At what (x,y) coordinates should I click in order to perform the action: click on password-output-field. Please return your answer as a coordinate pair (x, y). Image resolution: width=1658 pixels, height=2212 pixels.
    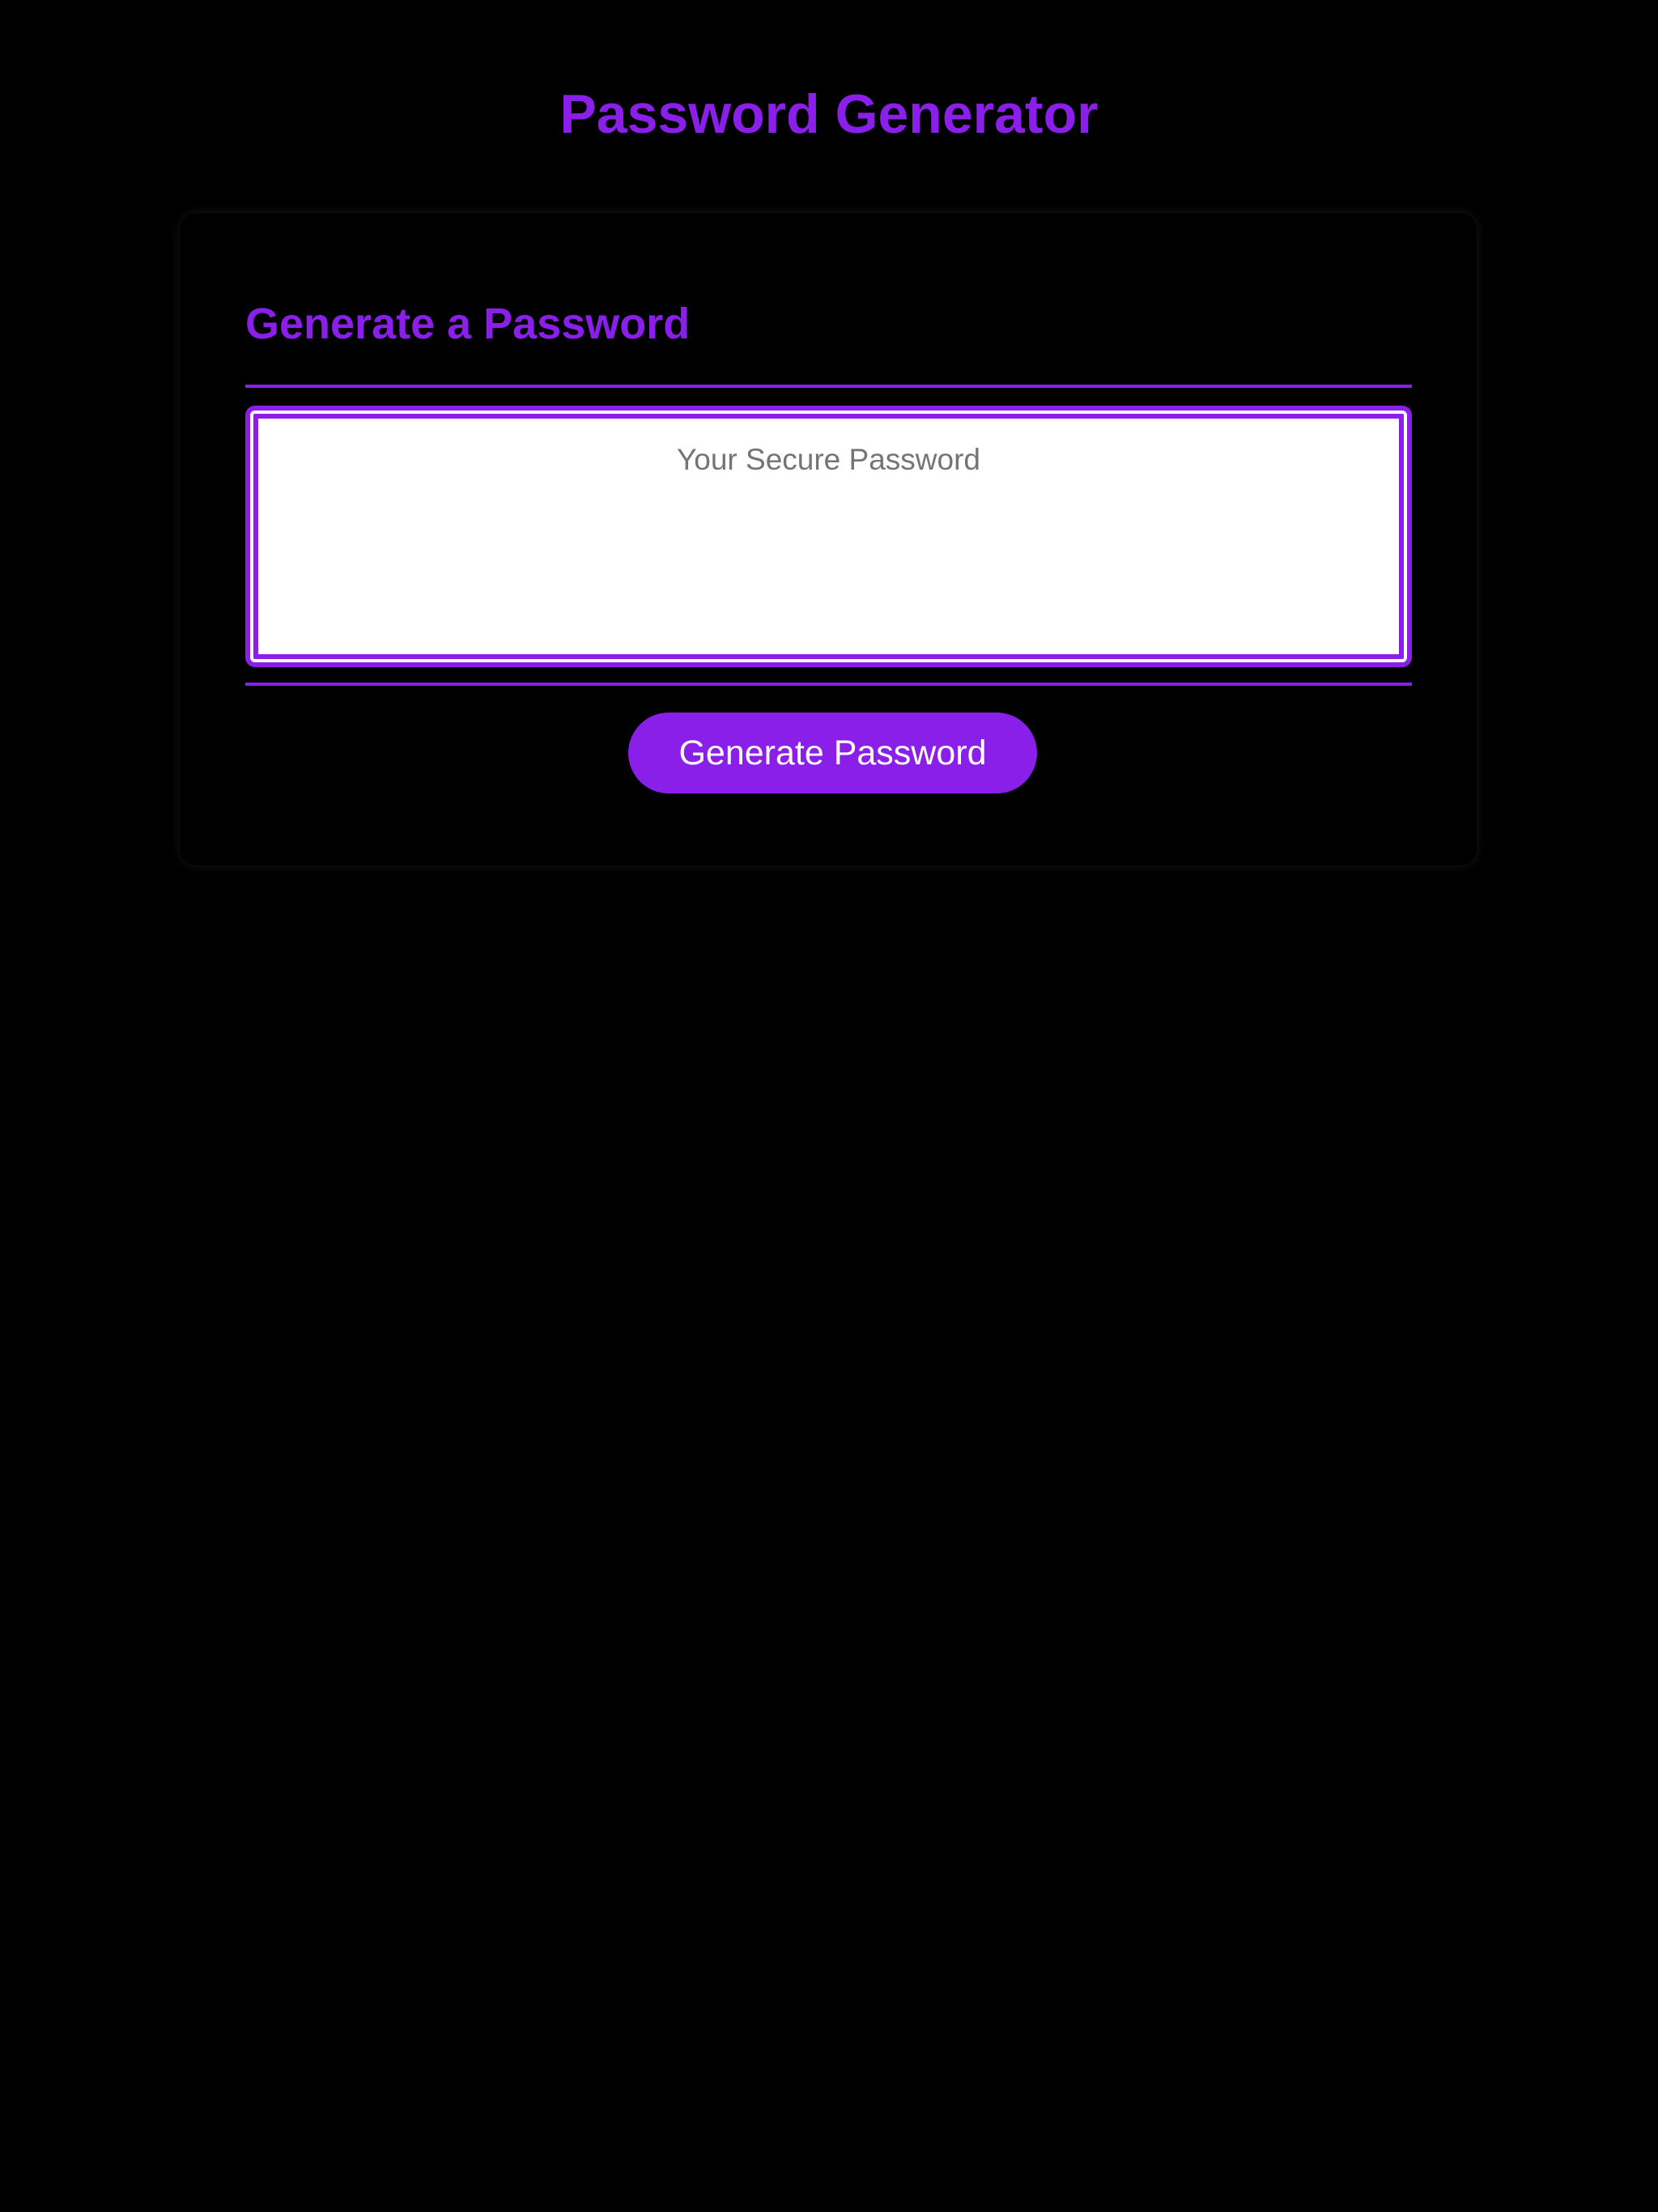
    Looking at the image, I should click on (828, 536).